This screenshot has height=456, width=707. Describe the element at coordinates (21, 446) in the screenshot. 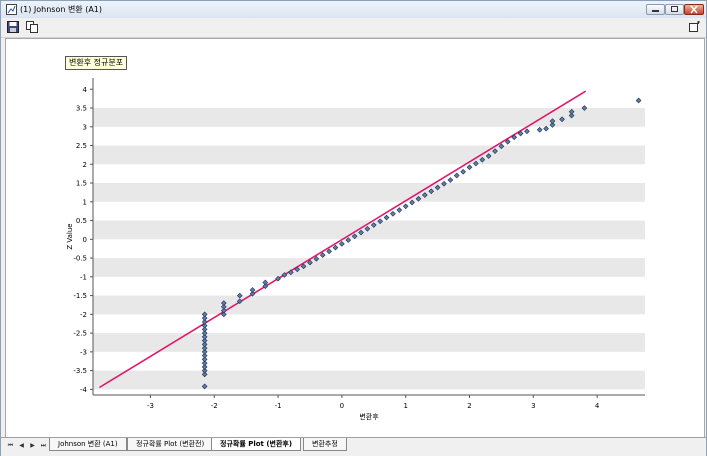

I see `prev-tab-button: ◀` at that location.